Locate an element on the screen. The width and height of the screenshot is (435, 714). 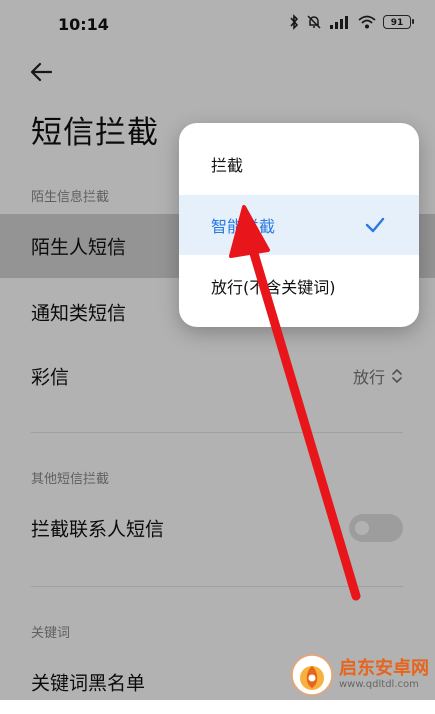
popup-option-block: 拦截 is located at coordinates (299, 164).